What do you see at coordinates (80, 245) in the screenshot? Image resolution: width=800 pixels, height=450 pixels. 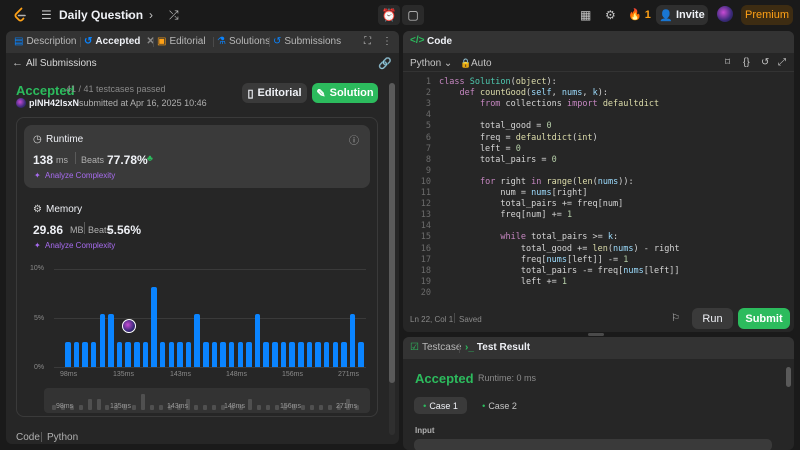 I see `analyze-complexity-memory: Analyze Complexity` at bounding box center [80, 245].